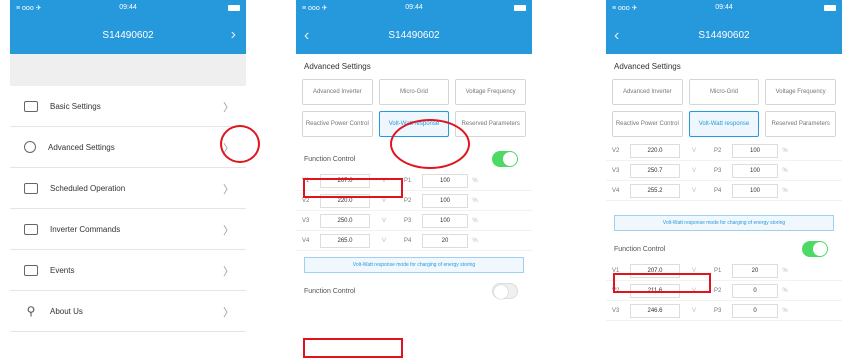 The image size is (851, 360). I want to click on list-icon, so click(31, 106).